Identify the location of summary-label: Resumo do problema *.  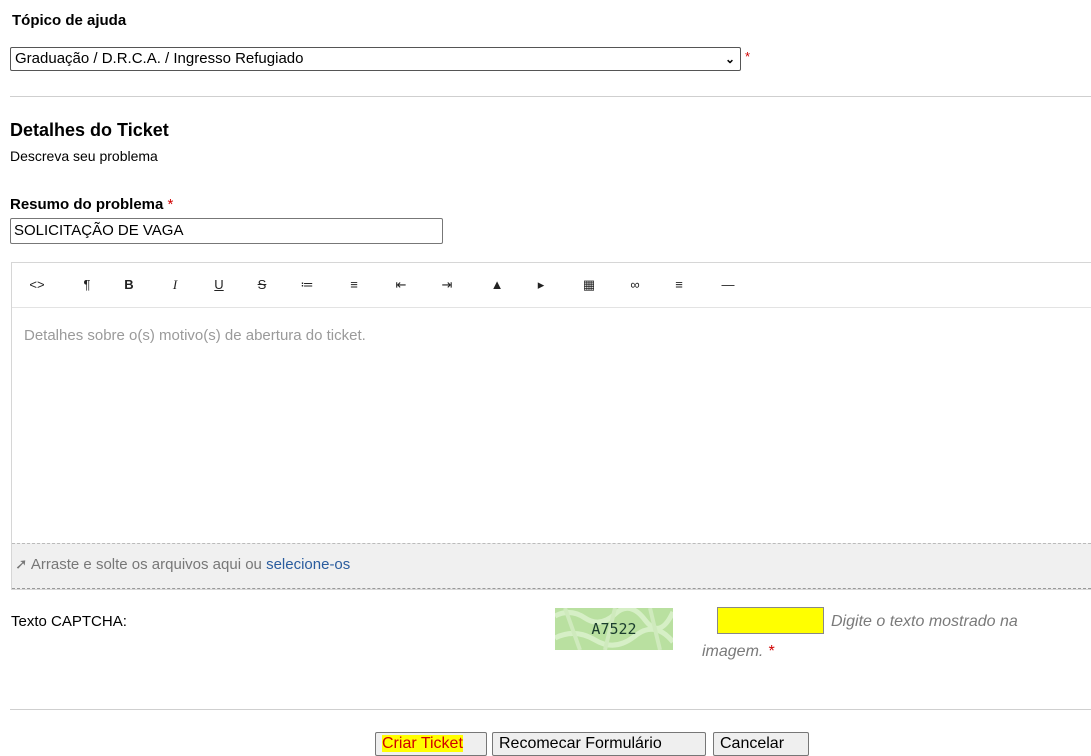
(91, 204).